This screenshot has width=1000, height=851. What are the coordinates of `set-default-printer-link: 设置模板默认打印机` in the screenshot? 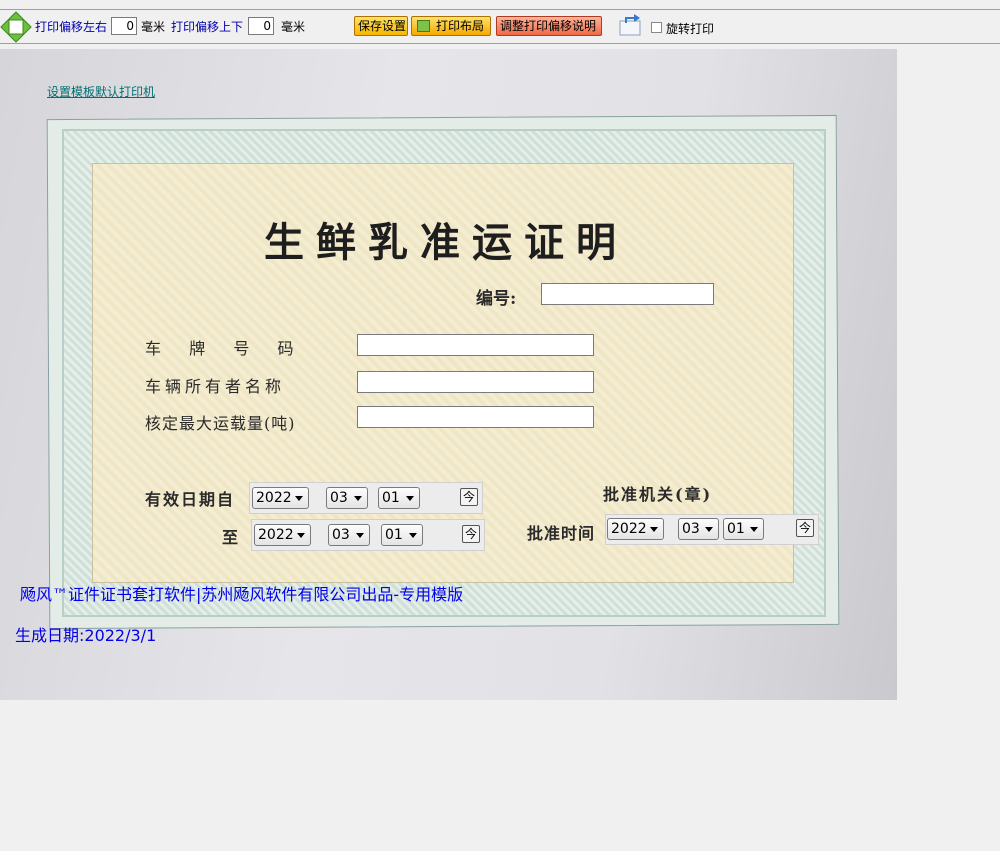 It's located at (101, 91).